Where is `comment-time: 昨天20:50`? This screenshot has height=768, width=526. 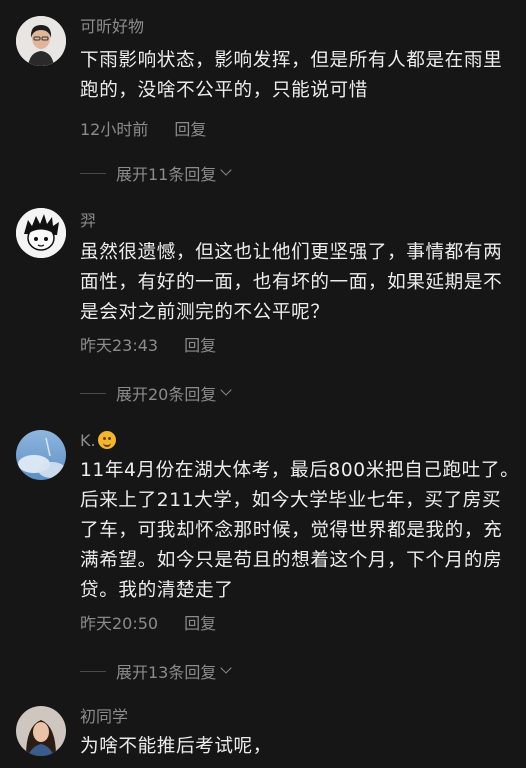
comment-time: 昨天20:50 is located at coordinates (119, 623).